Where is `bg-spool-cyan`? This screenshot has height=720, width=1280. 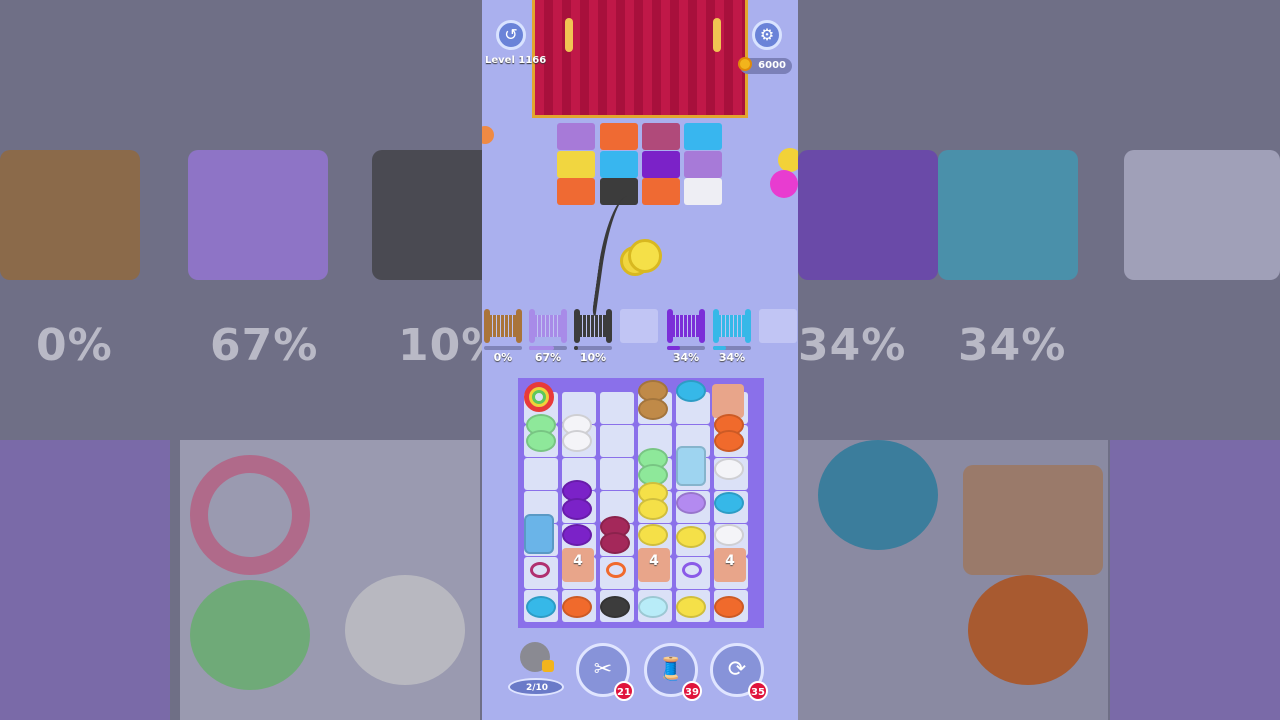 bg-spool-cyan is located at coordinates (1008, 215).